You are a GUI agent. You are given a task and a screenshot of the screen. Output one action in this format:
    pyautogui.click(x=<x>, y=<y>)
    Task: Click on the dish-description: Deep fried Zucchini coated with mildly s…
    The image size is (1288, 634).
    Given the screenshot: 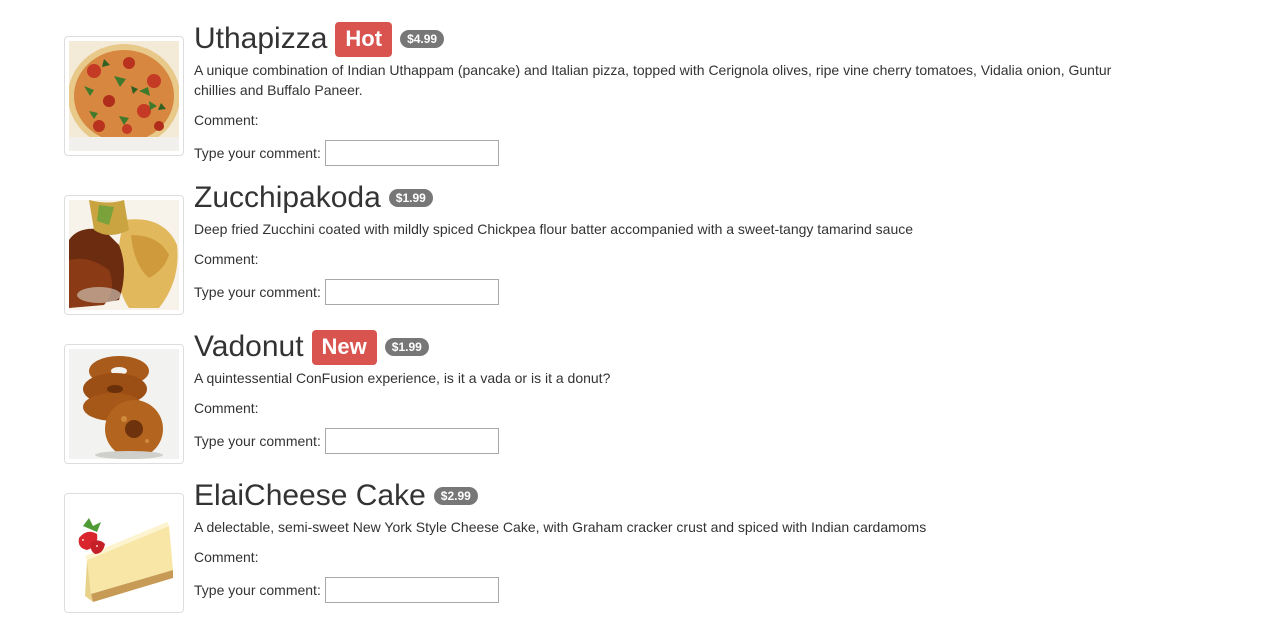 What is the action you would take?
    pyautogui.click(x=554, y=229)
    